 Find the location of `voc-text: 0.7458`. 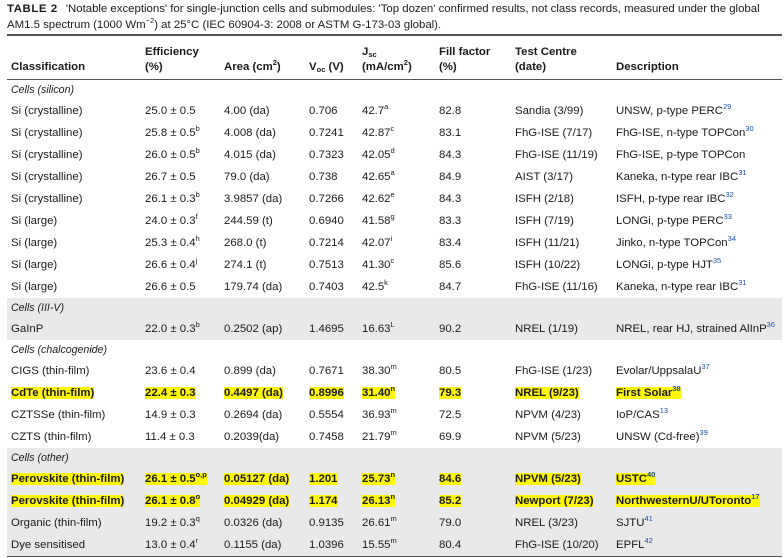

voc-text: 0.7458 is located at coordinates (326, 437).